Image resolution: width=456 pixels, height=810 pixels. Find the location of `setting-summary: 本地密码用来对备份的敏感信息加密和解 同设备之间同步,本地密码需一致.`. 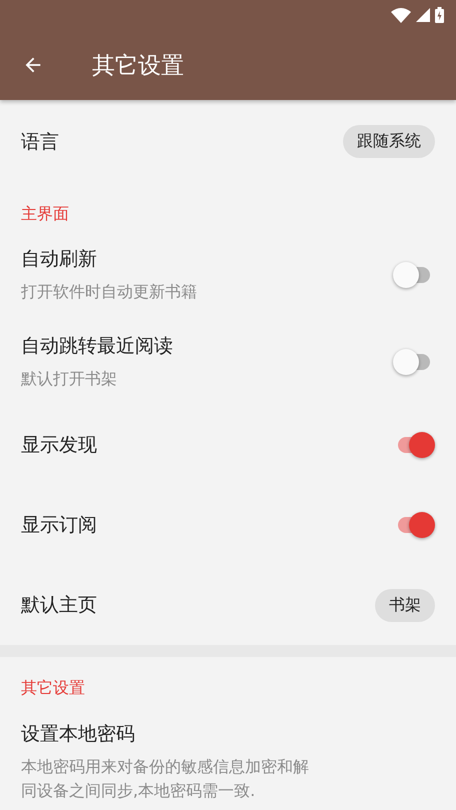

setting-summary: 本地密码用来对备份的敏感信息加密和解 同设备之间同步,本地密码需一致. is located at coordinates (165, 779).